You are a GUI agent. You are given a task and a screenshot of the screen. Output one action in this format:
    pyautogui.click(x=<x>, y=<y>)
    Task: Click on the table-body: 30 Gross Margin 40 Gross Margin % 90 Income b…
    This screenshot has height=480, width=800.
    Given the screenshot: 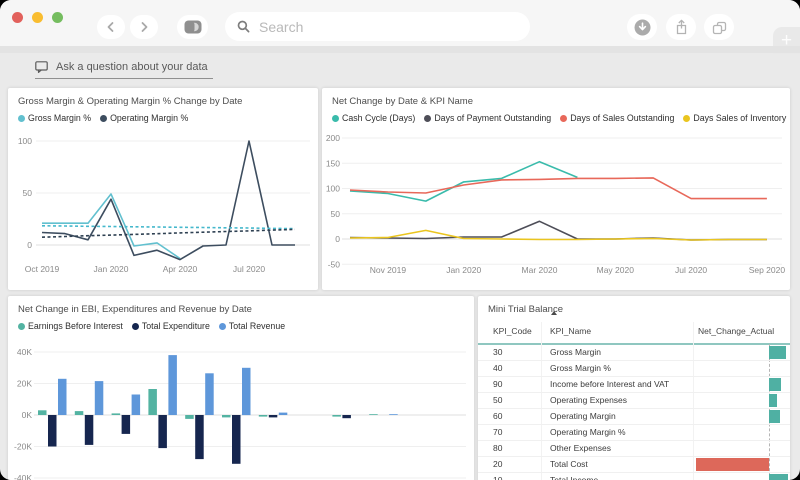 What is the action you would take?
    pyautogui.click(x=634, y=412)
    